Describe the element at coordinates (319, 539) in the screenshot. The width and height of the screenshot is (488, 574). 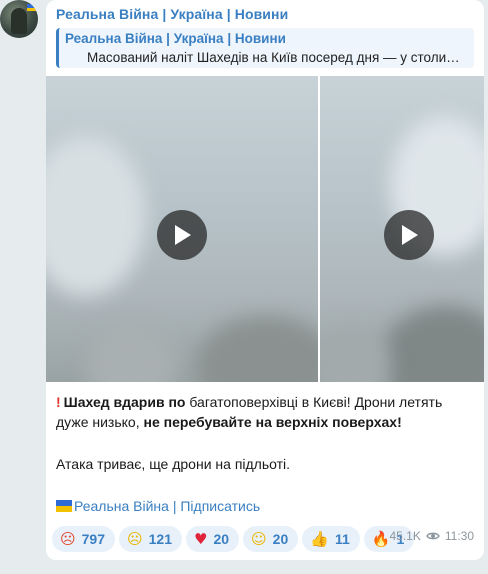
I see `thumbs-up-icon: 👍` at that location.